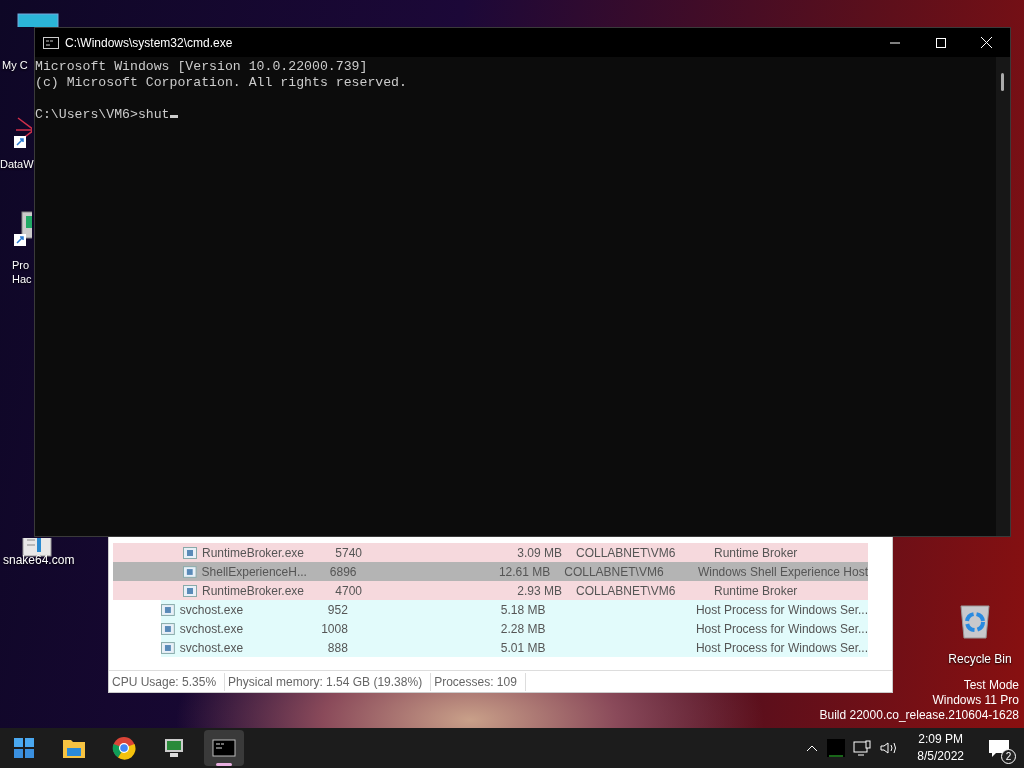  I want to click on notification-count: 2, so click(1008, 756).